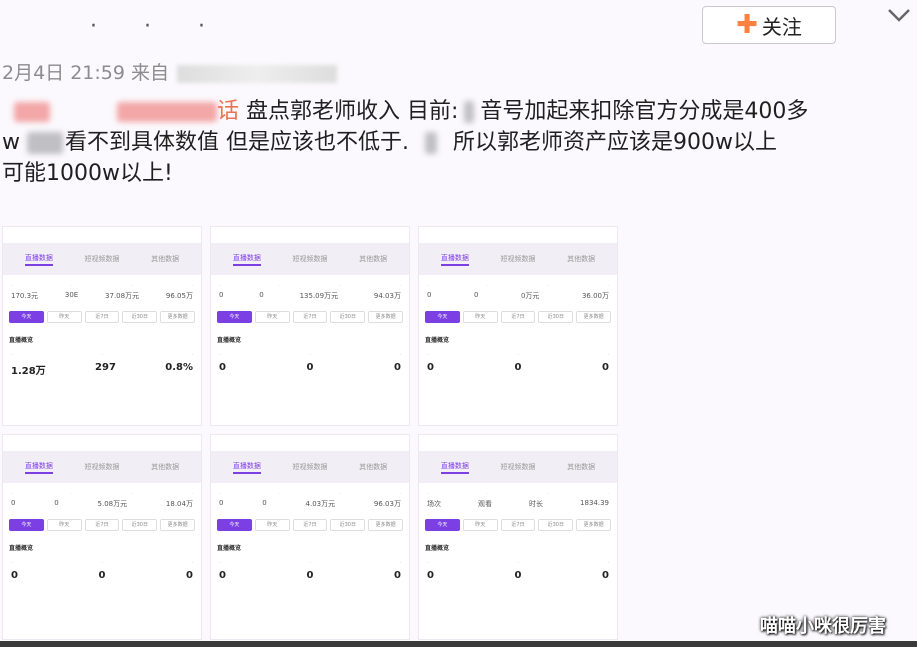 This screenshot has height=647, width=917. I want to click on post-source-prefix: 来自, so click(153, 73).